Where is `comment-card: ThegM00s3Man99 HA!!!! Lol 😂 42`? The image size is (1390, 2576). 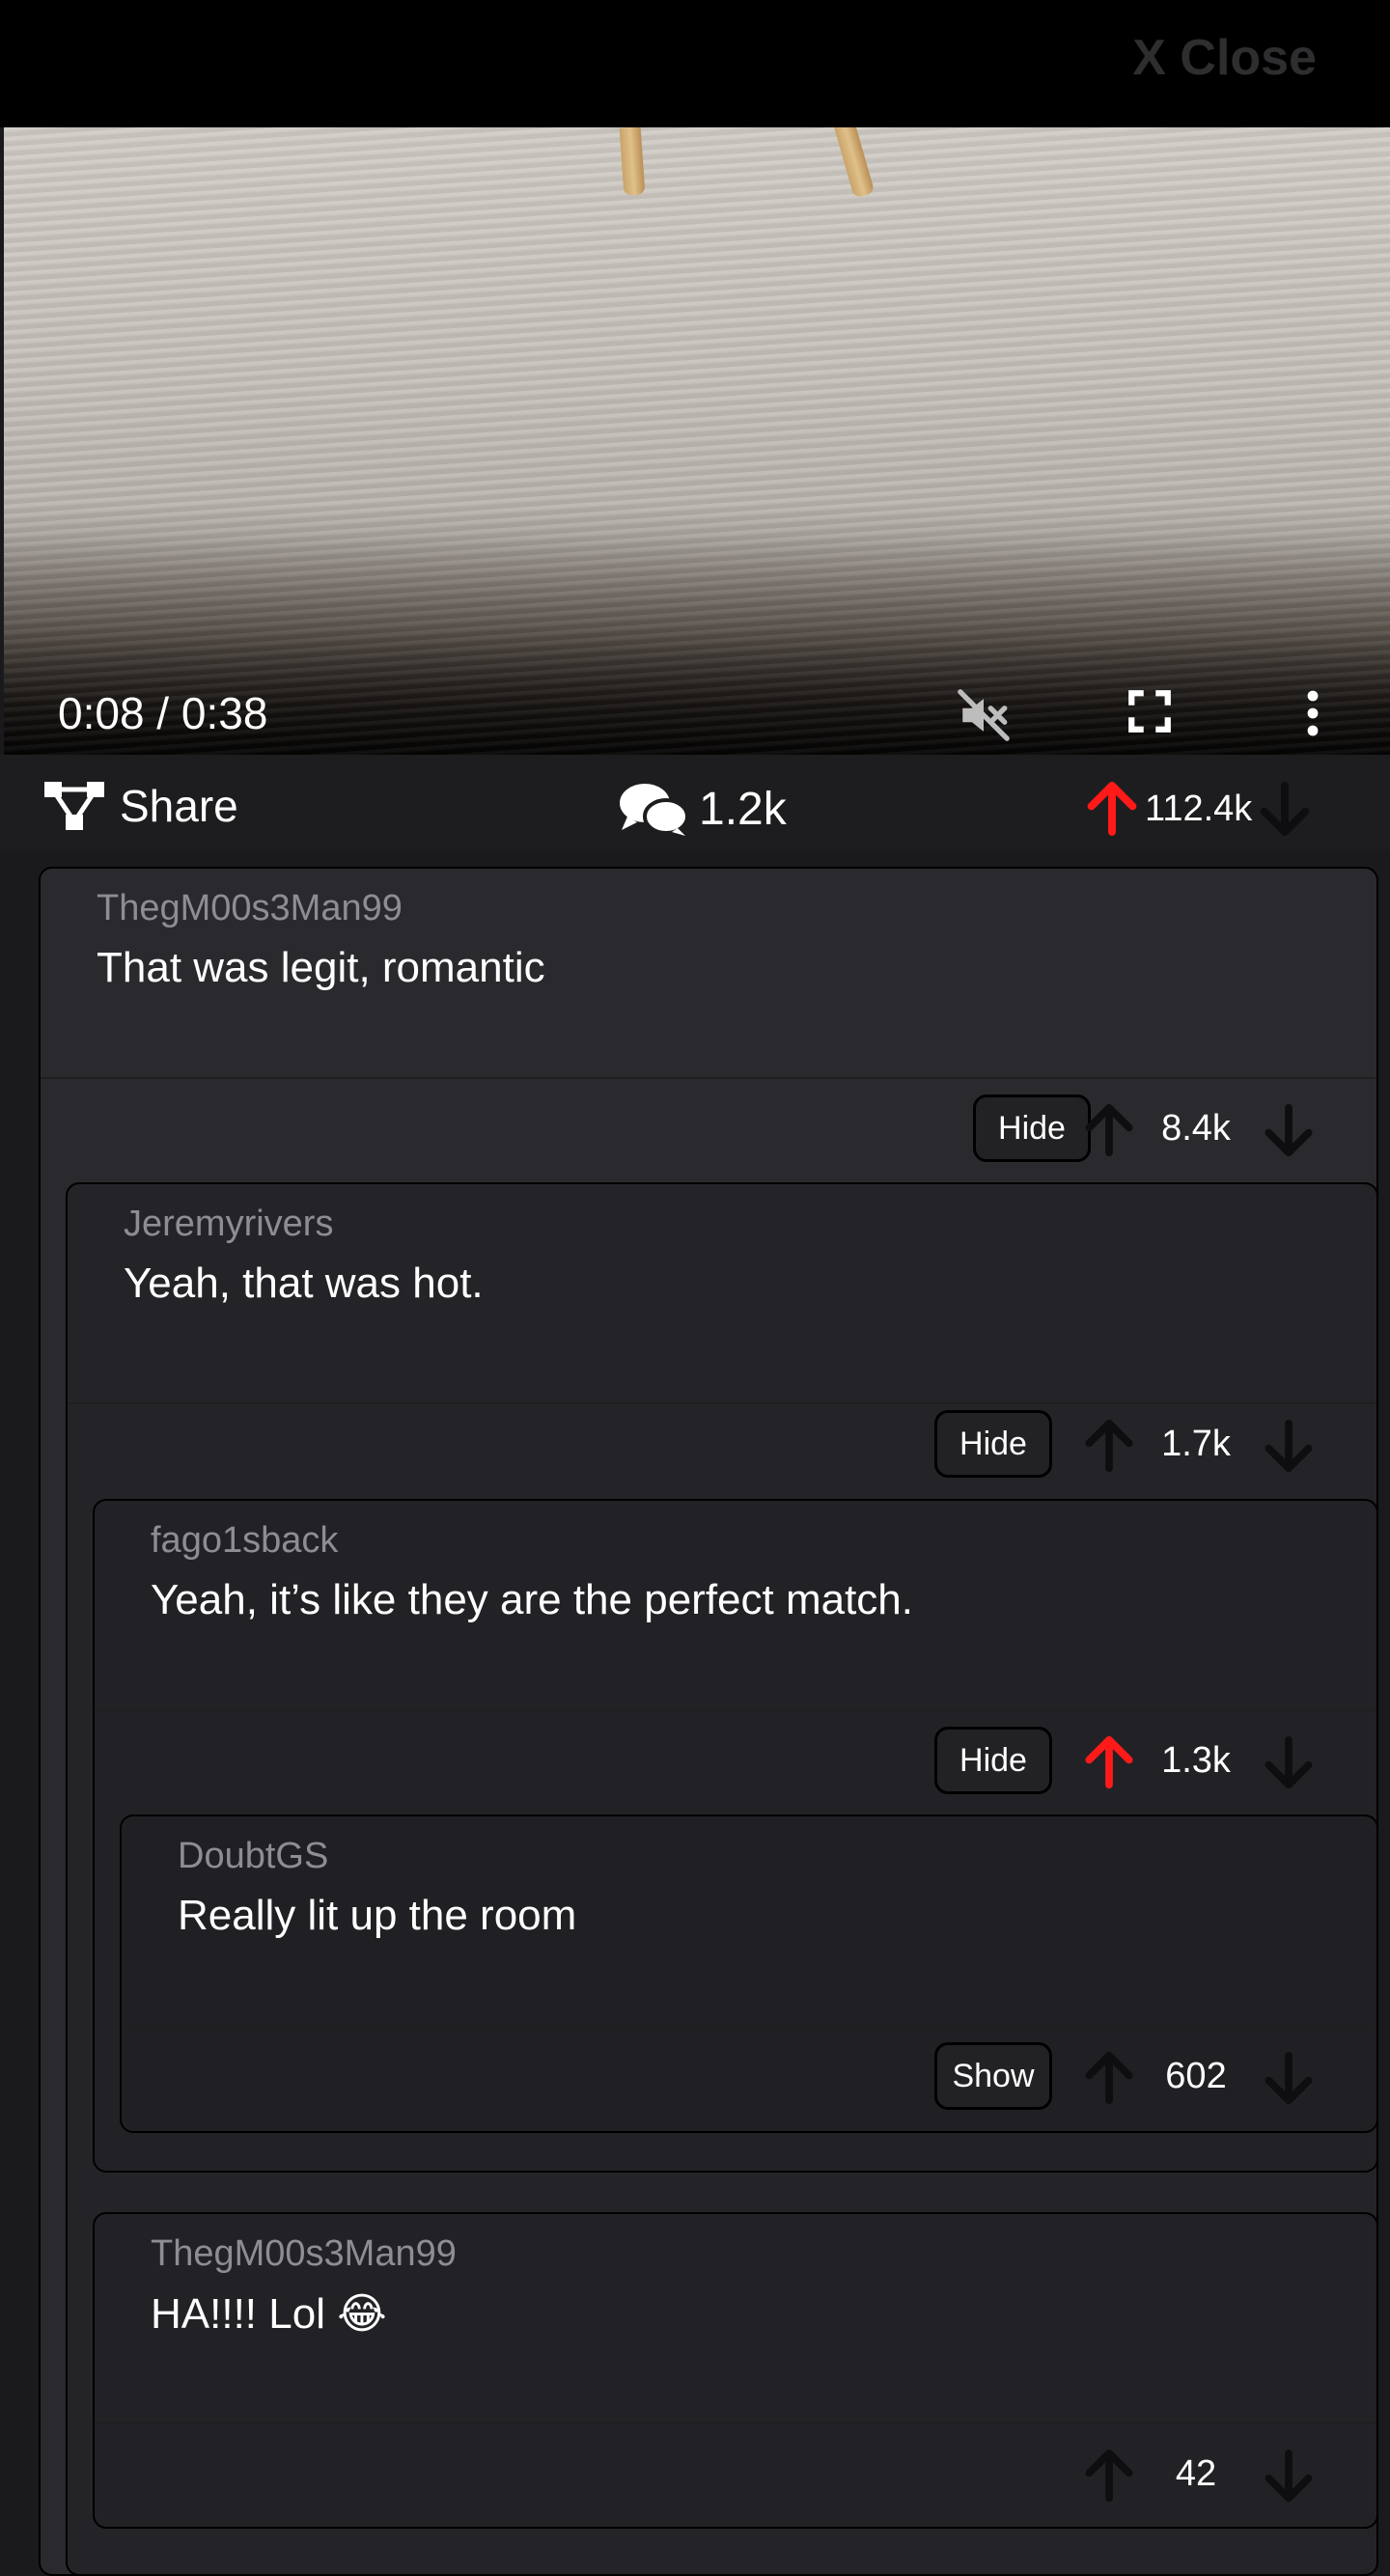 comment-card: ThegM00s3Man99 HA!!!! Lol 😂 42 is located at coordinates (735, 2370).